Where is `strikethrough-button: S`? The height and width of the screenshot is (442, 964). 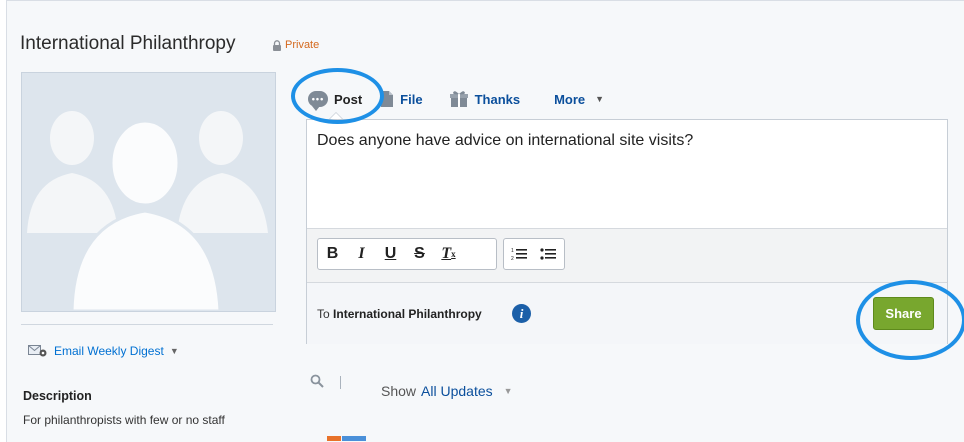 strikethrough-button: S is located at coordinates (419, 254).